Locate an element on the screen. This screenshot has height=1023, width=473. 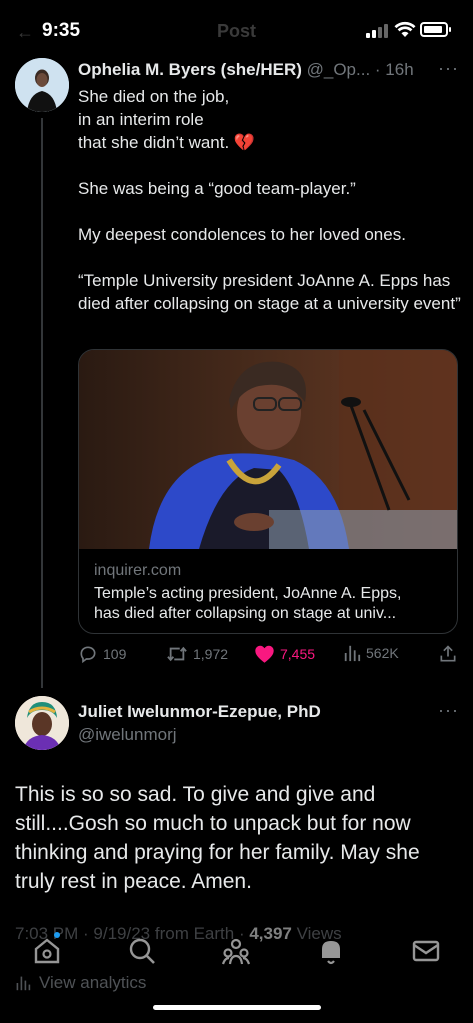
reply-author-handle: @iwelunmorj is located at coordinates (127, 735).